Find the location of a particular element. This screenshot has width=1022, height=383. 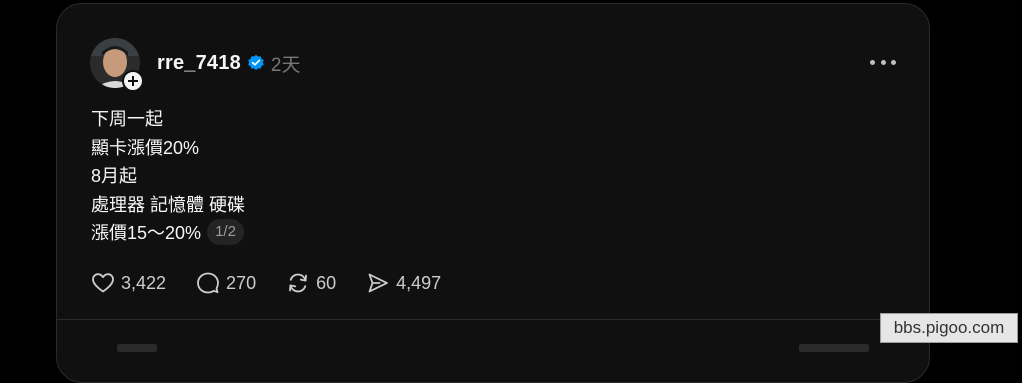

page-indicator: 1/2 is located at coordinates (225, 232).